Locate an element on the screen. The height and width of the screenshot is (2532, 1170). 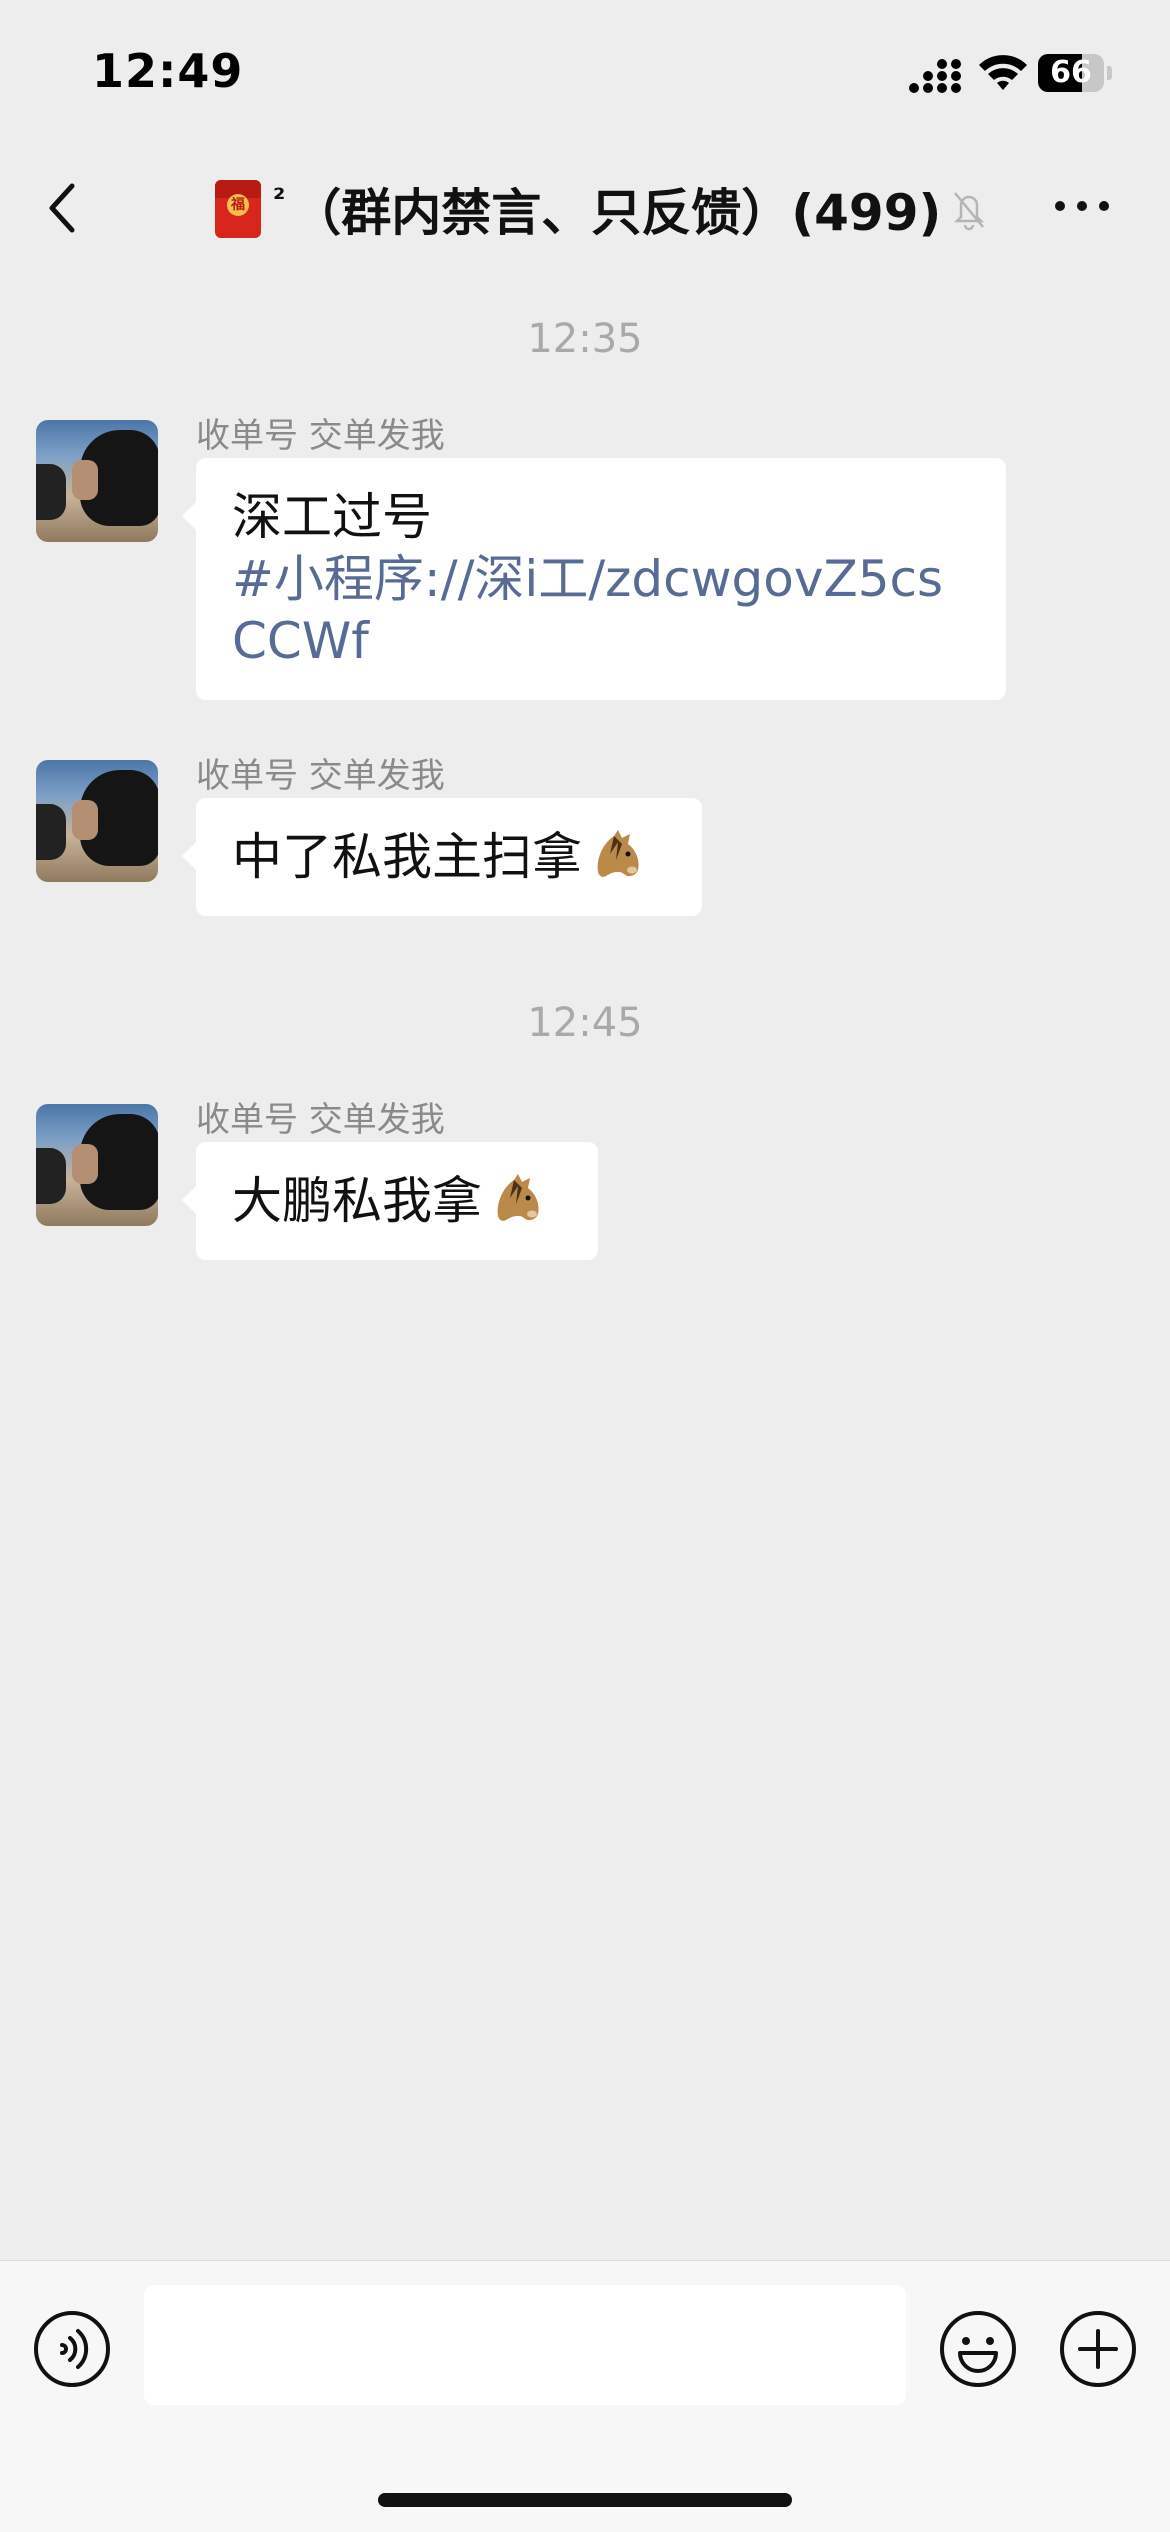
title-superscript: ² is located at coordinates (279, 198).